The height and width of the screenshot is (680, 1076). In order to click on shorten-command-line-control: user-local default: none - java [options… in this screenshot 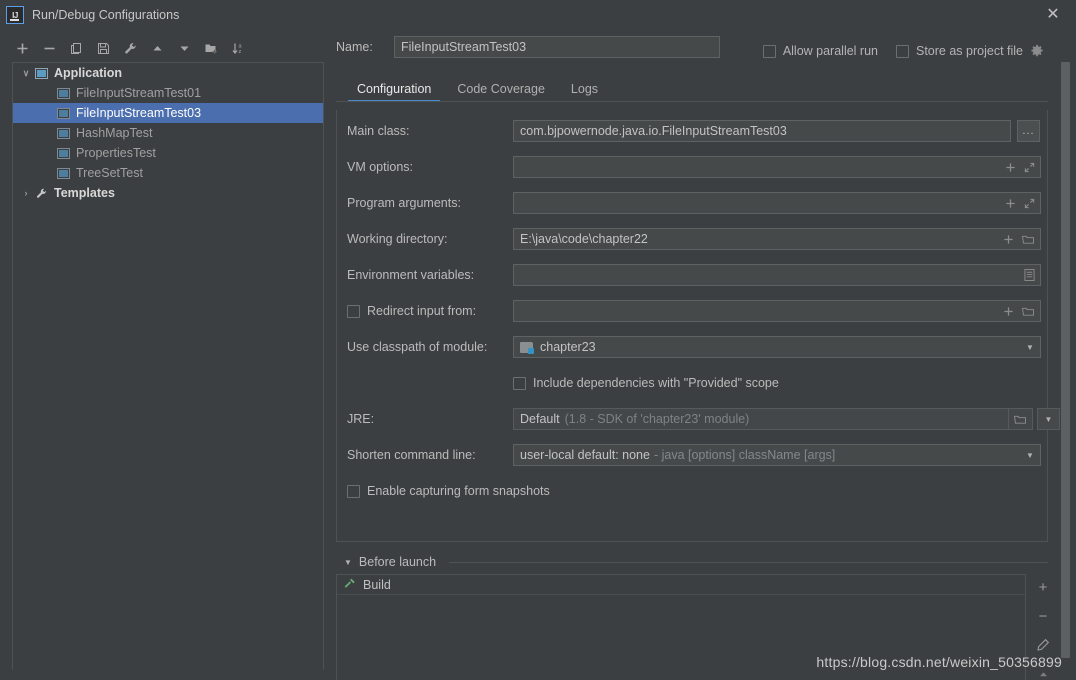, I will do `click(777, 455)`.